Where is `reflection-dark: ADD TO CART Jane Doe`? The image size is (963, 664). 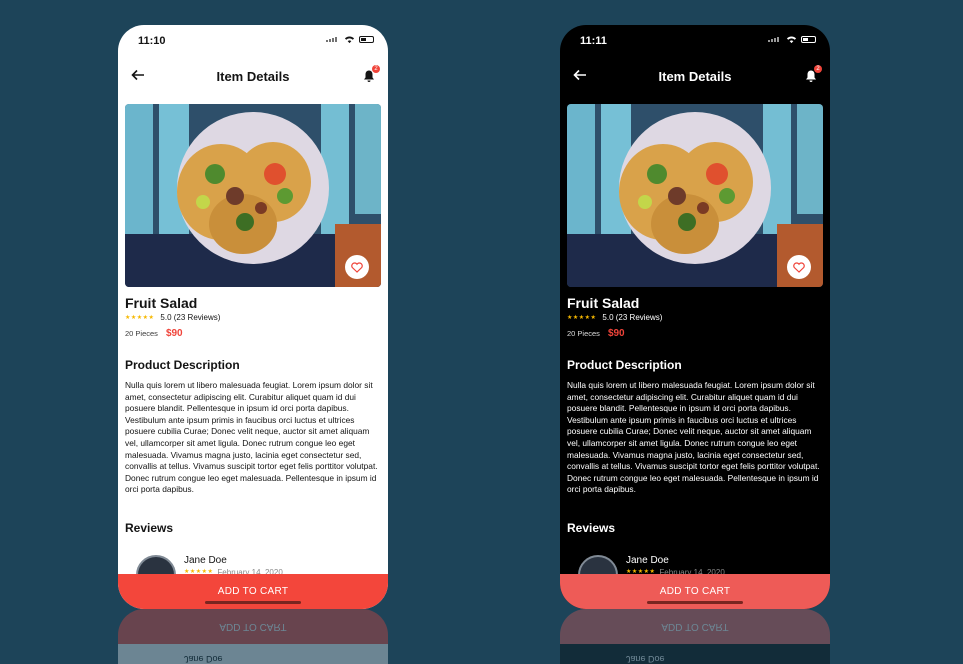 reflection-dark: ADD TO CART Jane Doe is located at coordinates (695, 636).